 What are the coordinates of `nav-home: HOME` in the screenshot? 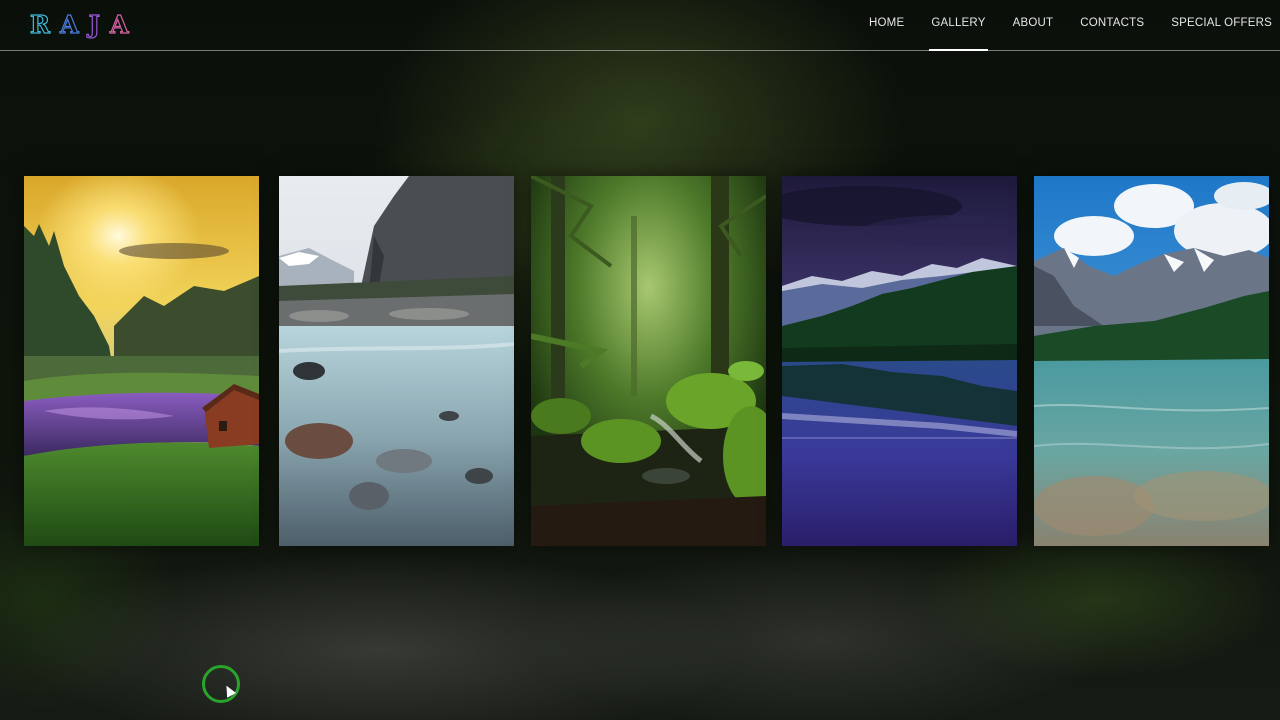 It's located at (886, 25).